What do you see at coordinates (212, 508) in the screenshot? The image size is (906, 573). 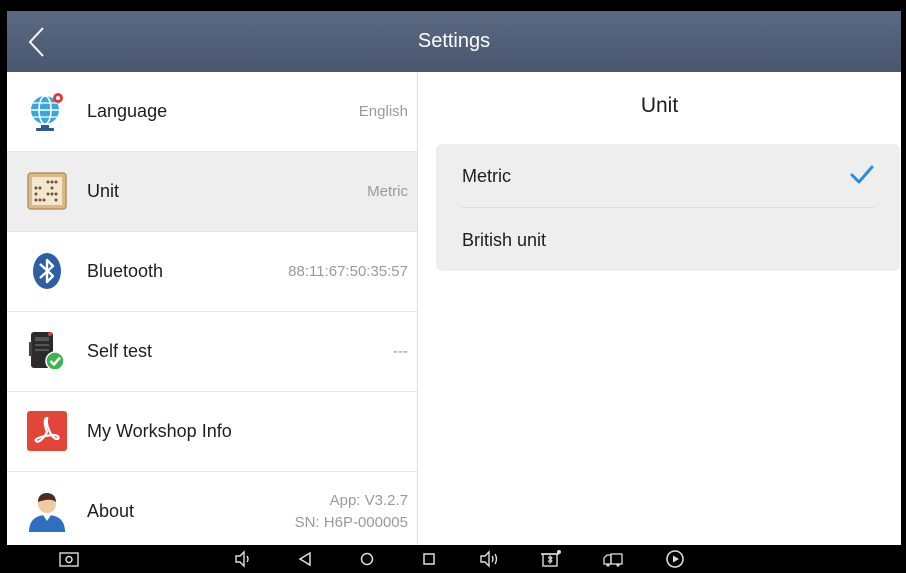 I see `settings-item-about: About App: V3.2.7 SN: H6P-000005` at bounding box center [212, 508].